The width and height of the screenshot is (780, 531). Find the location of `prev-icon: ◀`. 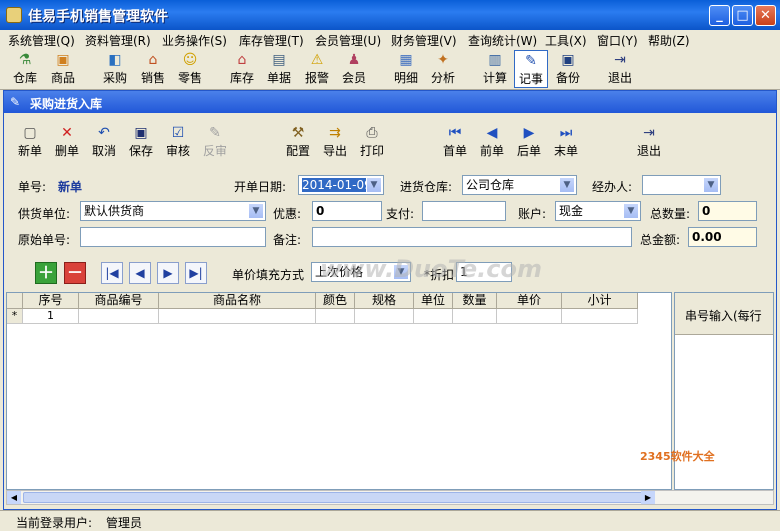

prev-icon: ◀ is located at coordinates (492, 133).